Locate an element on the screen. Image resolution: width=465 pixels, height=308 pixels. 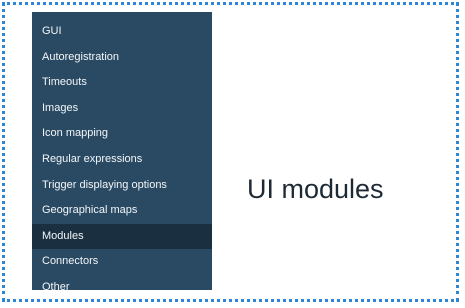
menu-item-trigger-displaying-options: Trigger displaying options is located at coordinates (122, 186).